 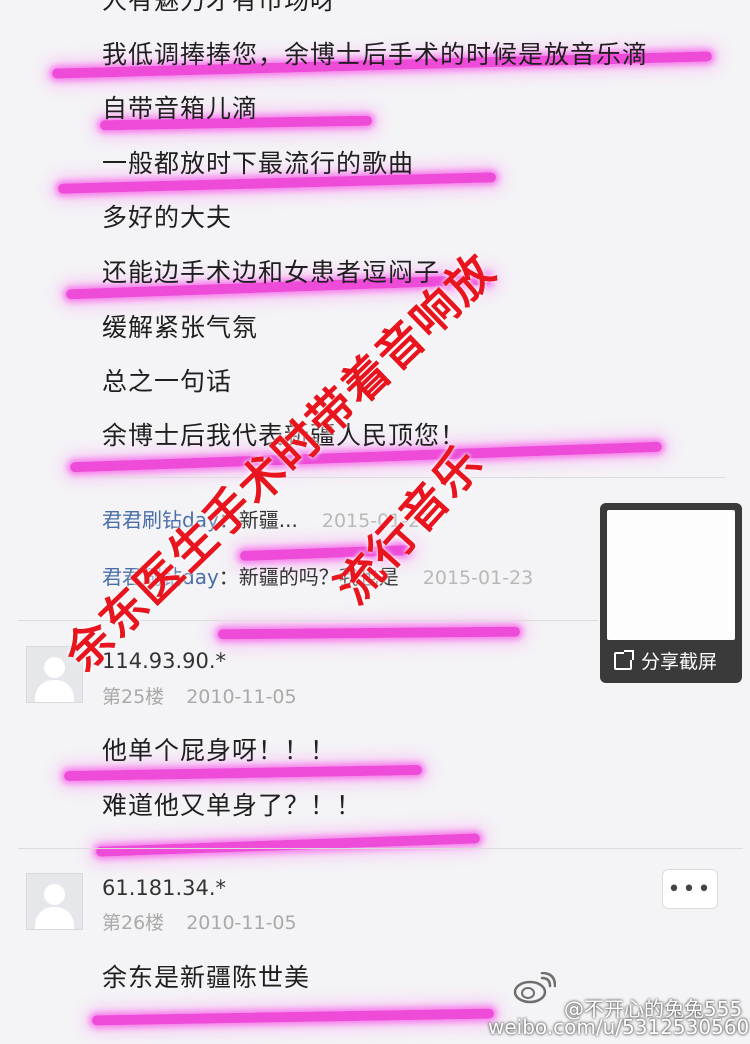 I want to click on comment-line: 他单个屁身呀！！！, so click(x=219, y=750).